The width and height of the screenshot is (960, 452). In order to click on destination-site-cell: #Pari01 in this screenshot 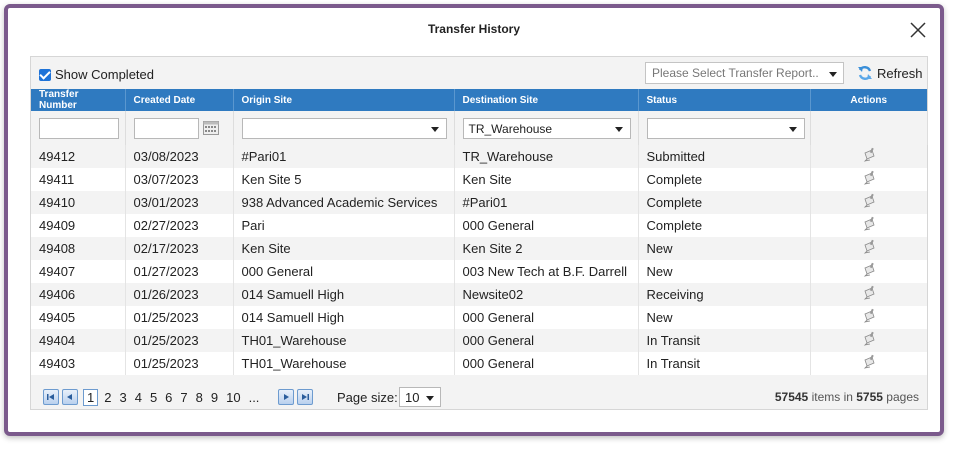, I will do `click(546, 202)`.